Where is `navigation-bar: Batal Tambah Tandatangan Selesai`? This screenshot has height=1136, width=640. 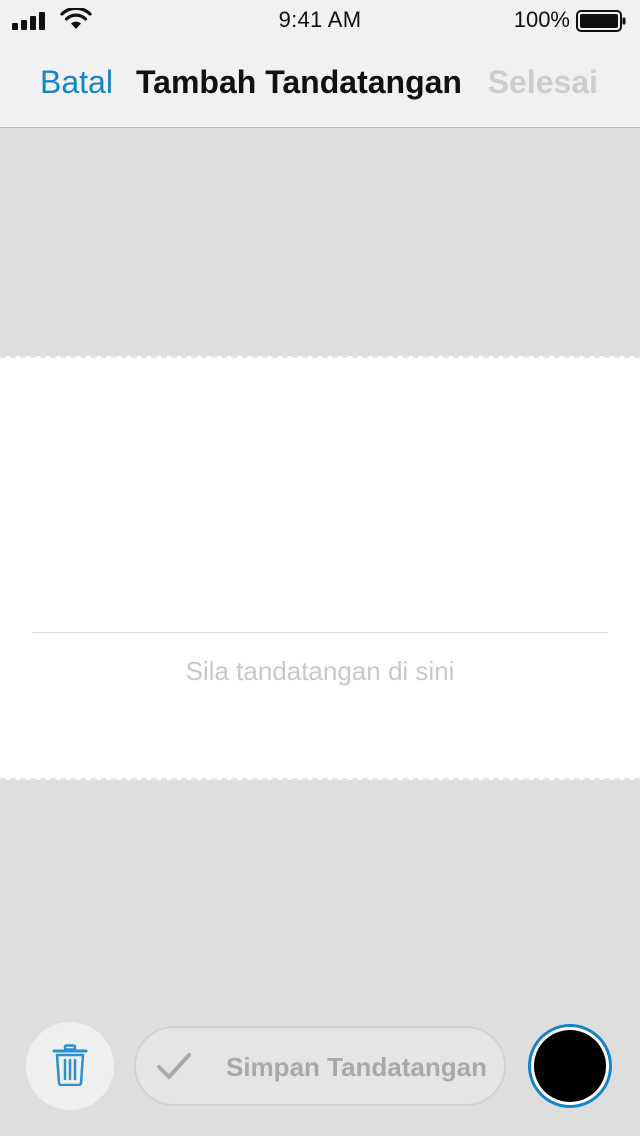
navigation-bar: Batal Tambah Tandatangan Selesai is located at coordinates (320, 84).